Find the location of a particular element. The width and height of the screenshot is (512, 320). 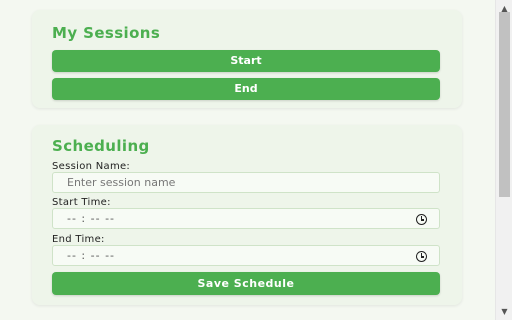

end-time-label: End Time: is located at coordinates (78, 239).